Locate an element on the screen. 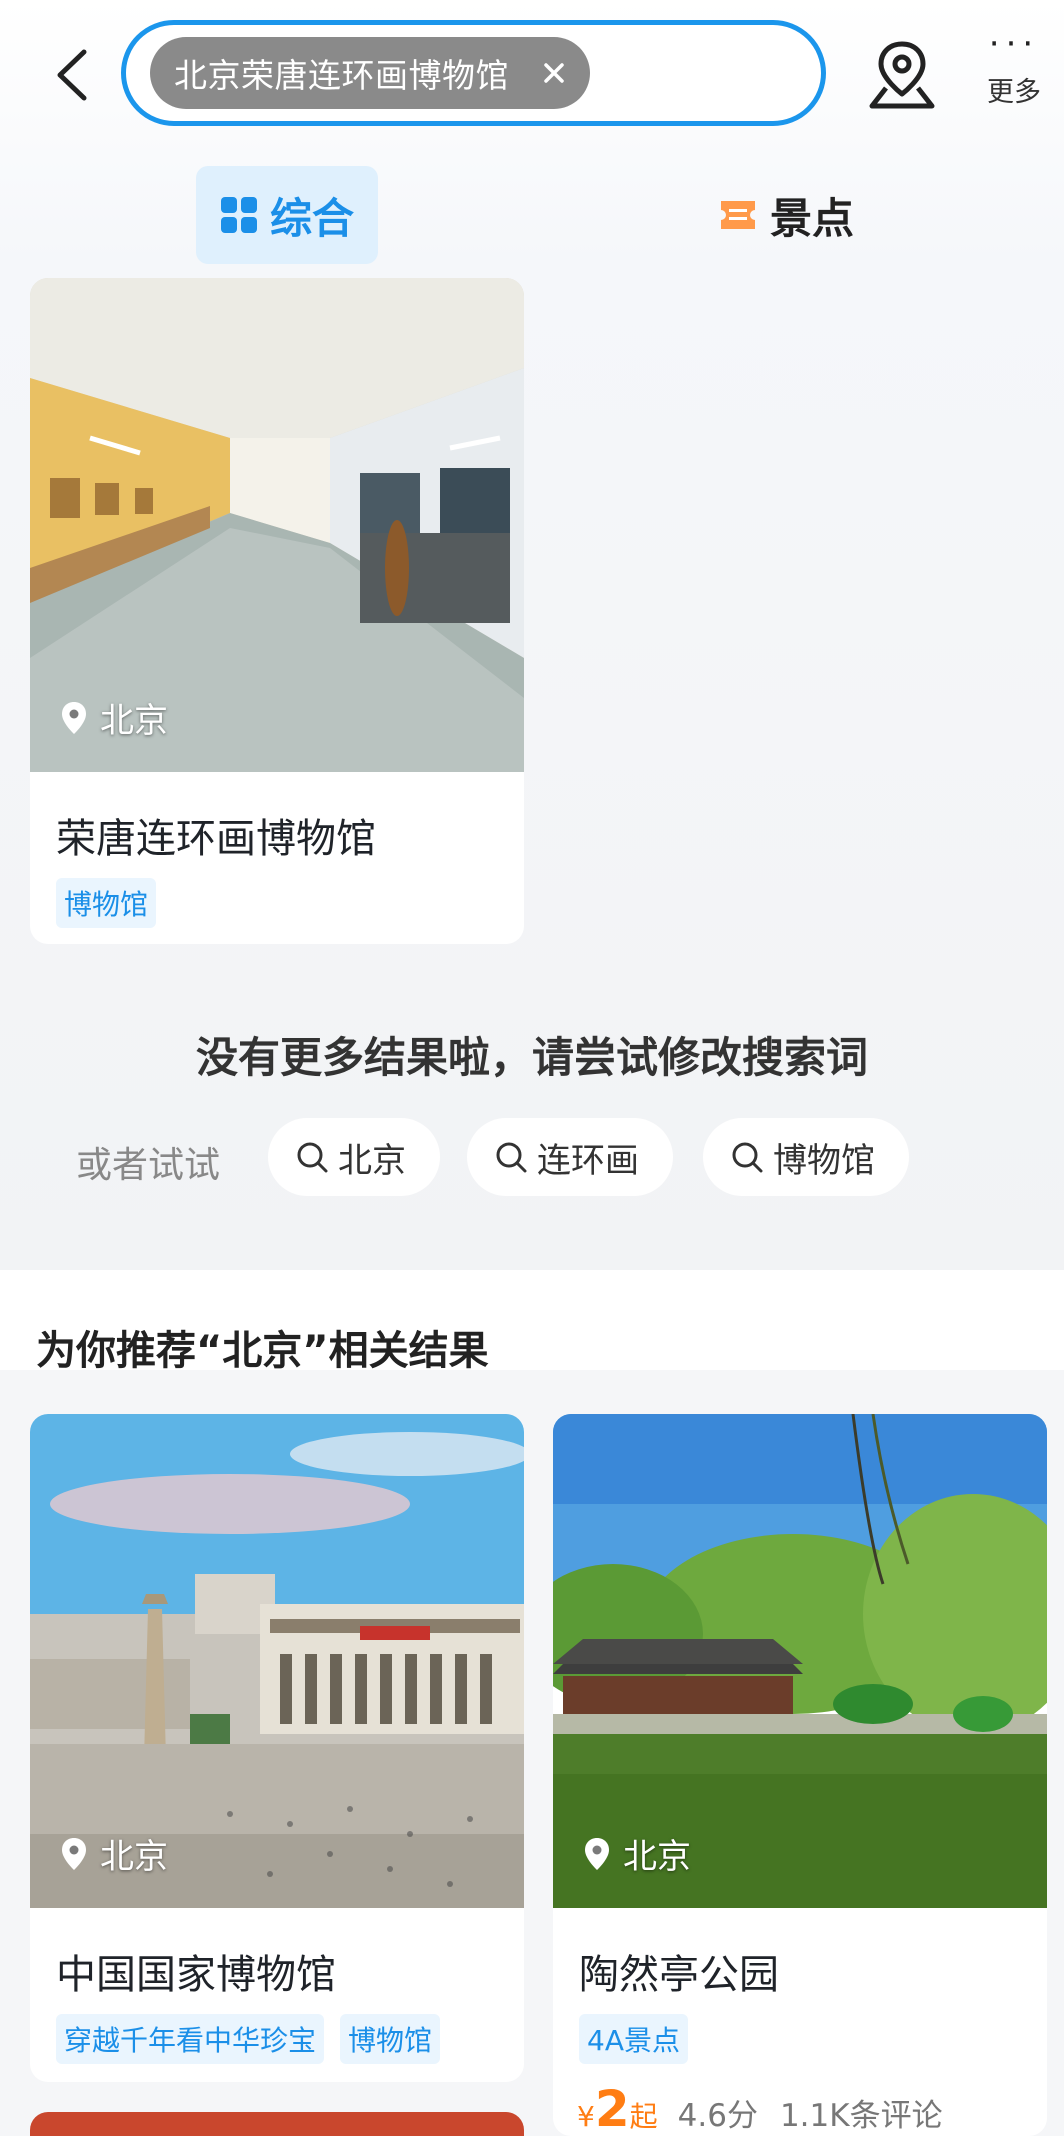 The image size is (1064, 2136). suggestion-text: 北京 is located at coordinates (372, 1160).